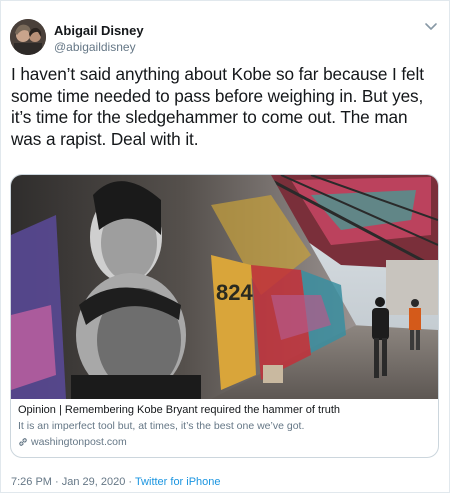 Image resolution: width=450 pixels, height=493 pixels. Describe the element at coordinates (23, 442) in the screenshot. I see `link-icon` at that location.